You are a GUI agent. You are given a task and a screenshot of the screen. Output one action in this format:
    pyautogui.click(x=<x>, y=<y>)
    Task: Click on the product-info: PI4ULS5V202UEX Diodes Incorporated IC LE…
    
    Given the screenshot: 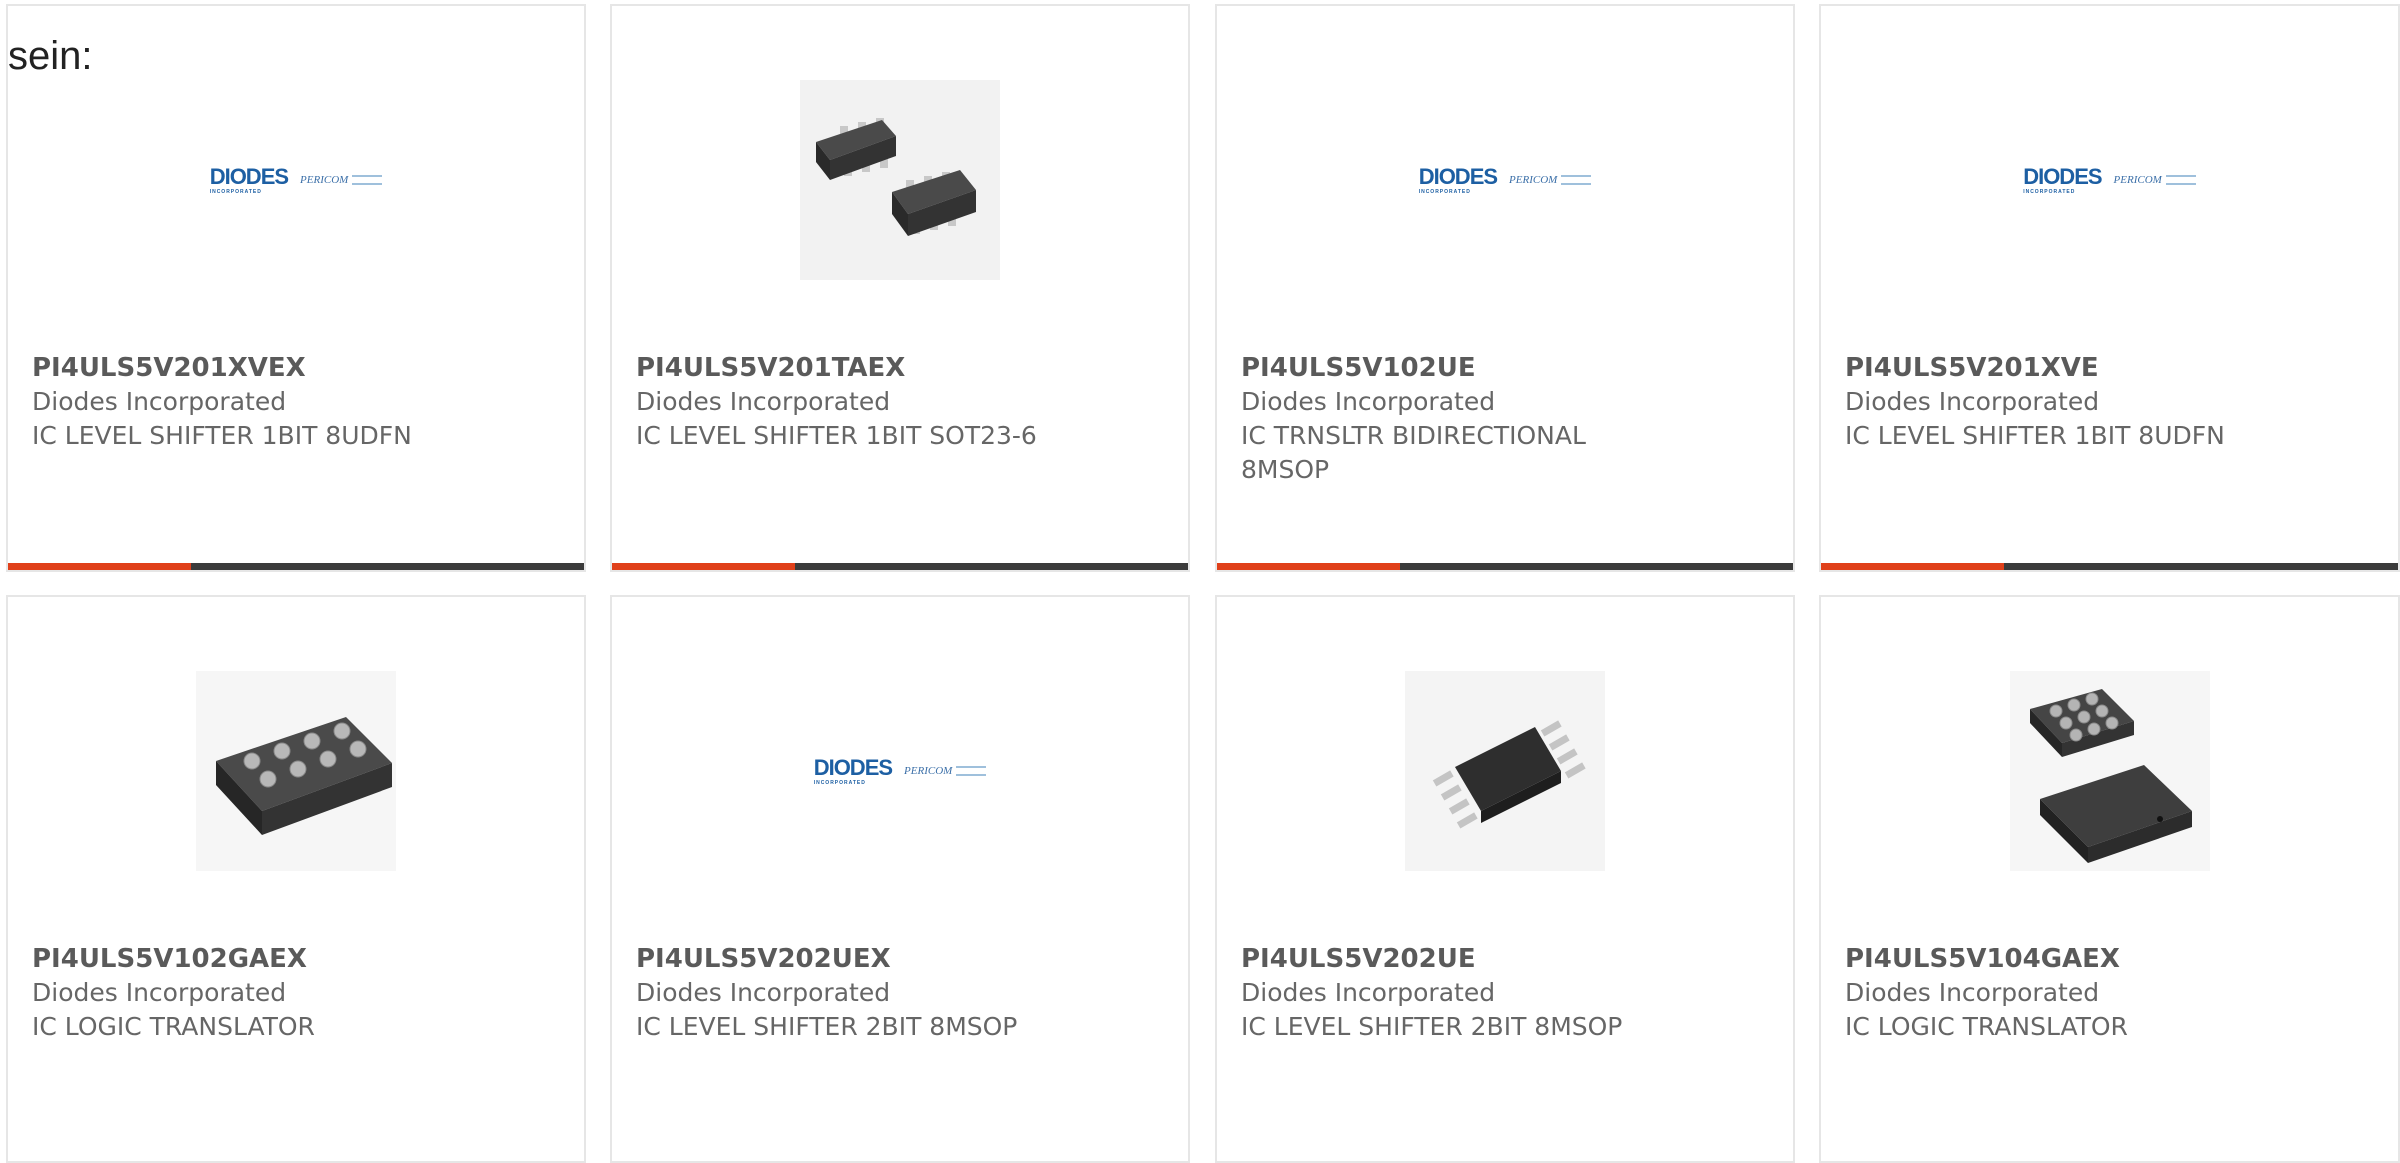 What is the action you would take?
    pyautogui.click(x=896, y=993)
    